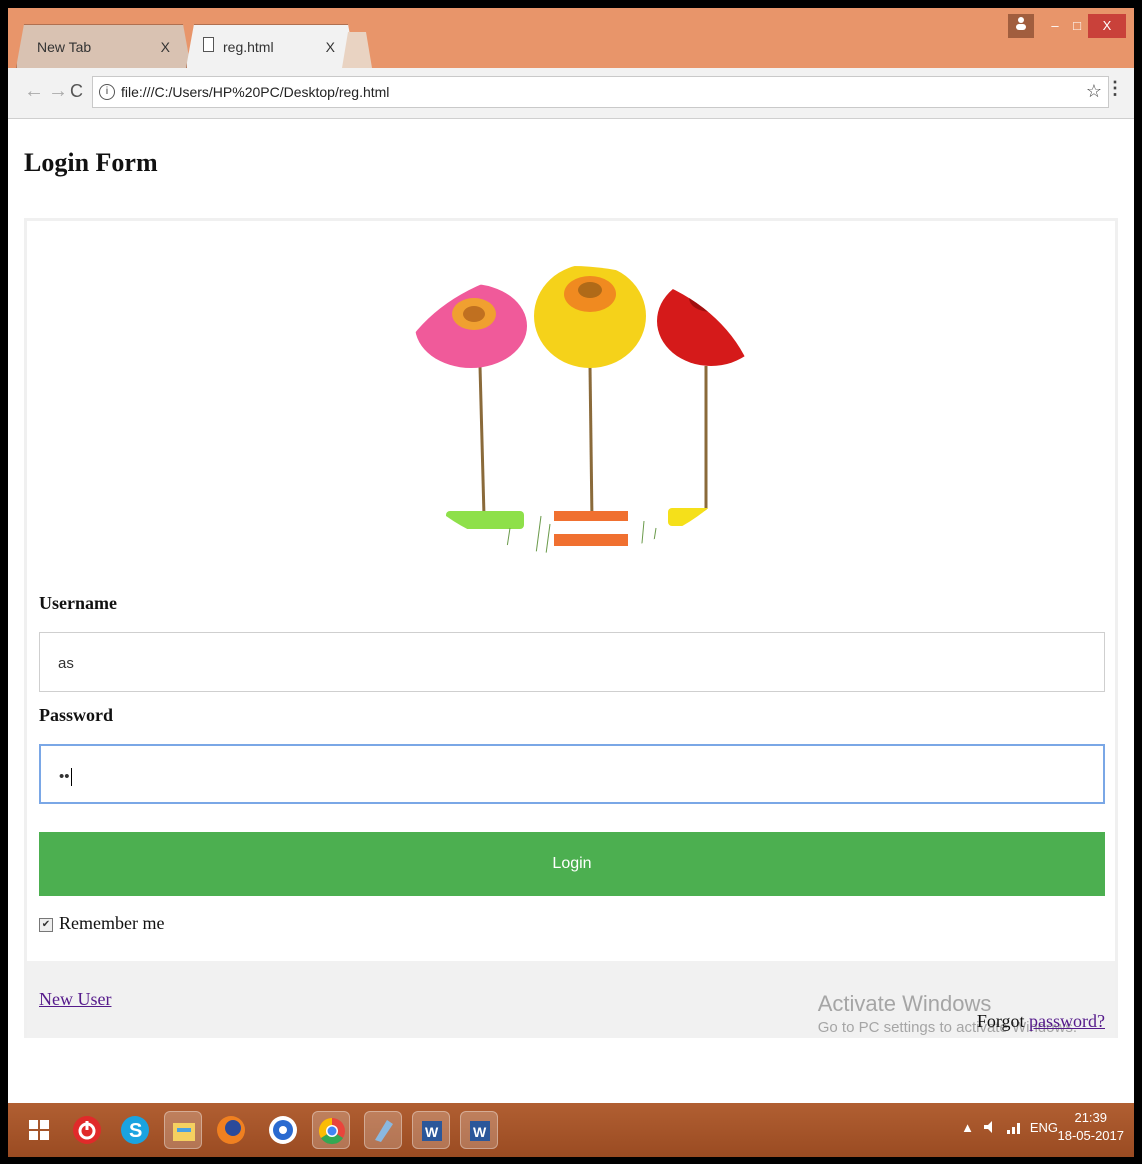  What do you see at coordinates (66, 663) in the screenshot?
I see `username-value: as` at bounding box center [66, 663].